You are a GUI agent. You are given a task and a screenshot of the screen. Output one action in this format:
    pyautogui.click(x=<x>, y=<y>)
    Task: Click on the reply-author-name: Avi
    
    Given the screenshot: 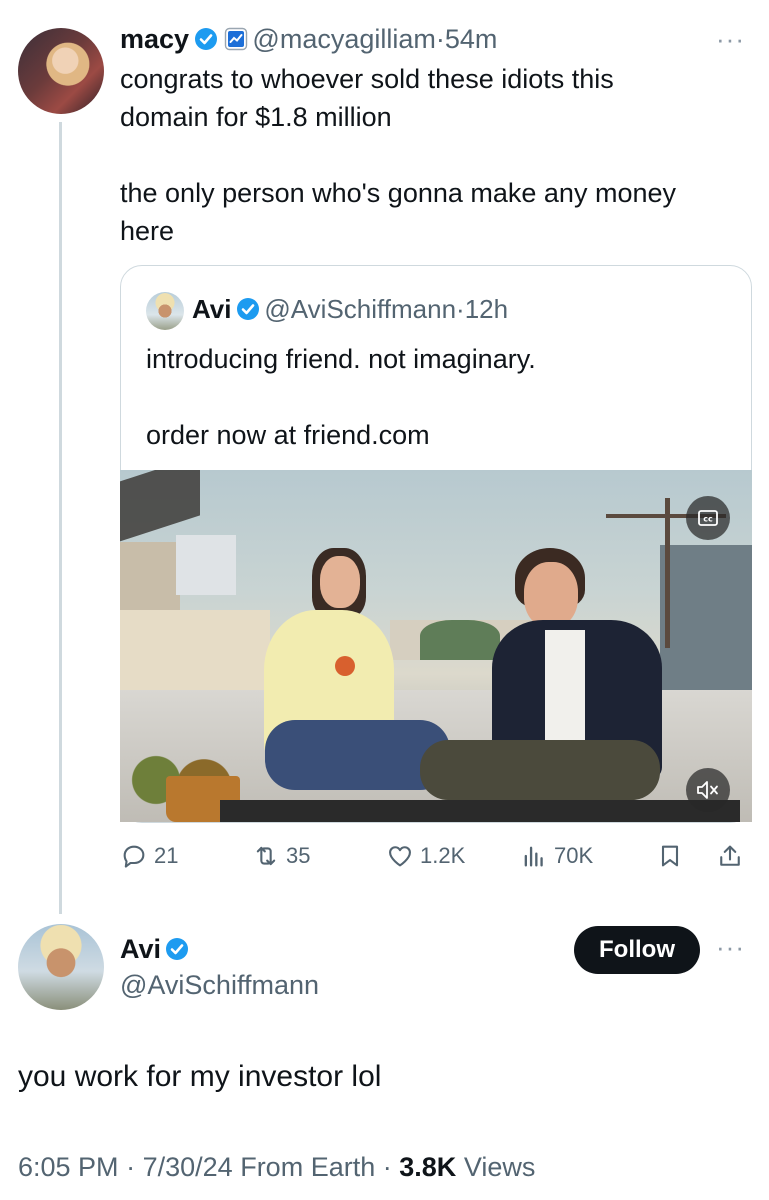 What is the action you would take?
    pyautogui.click(x=140, y=949)
    